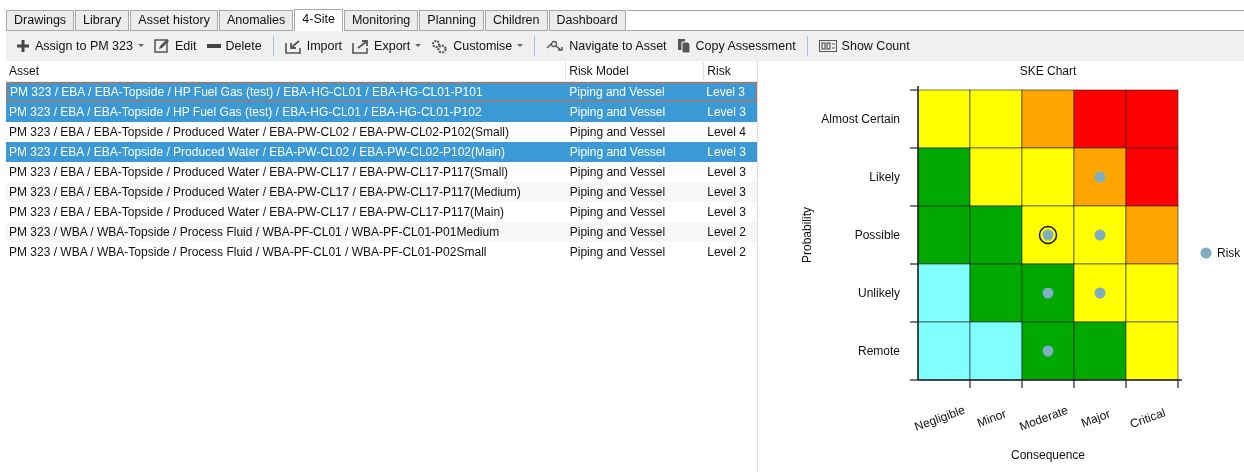  Describe the element at coordinates (877, 235) in the screenshot. I see `axis-label: Possible` at that location.